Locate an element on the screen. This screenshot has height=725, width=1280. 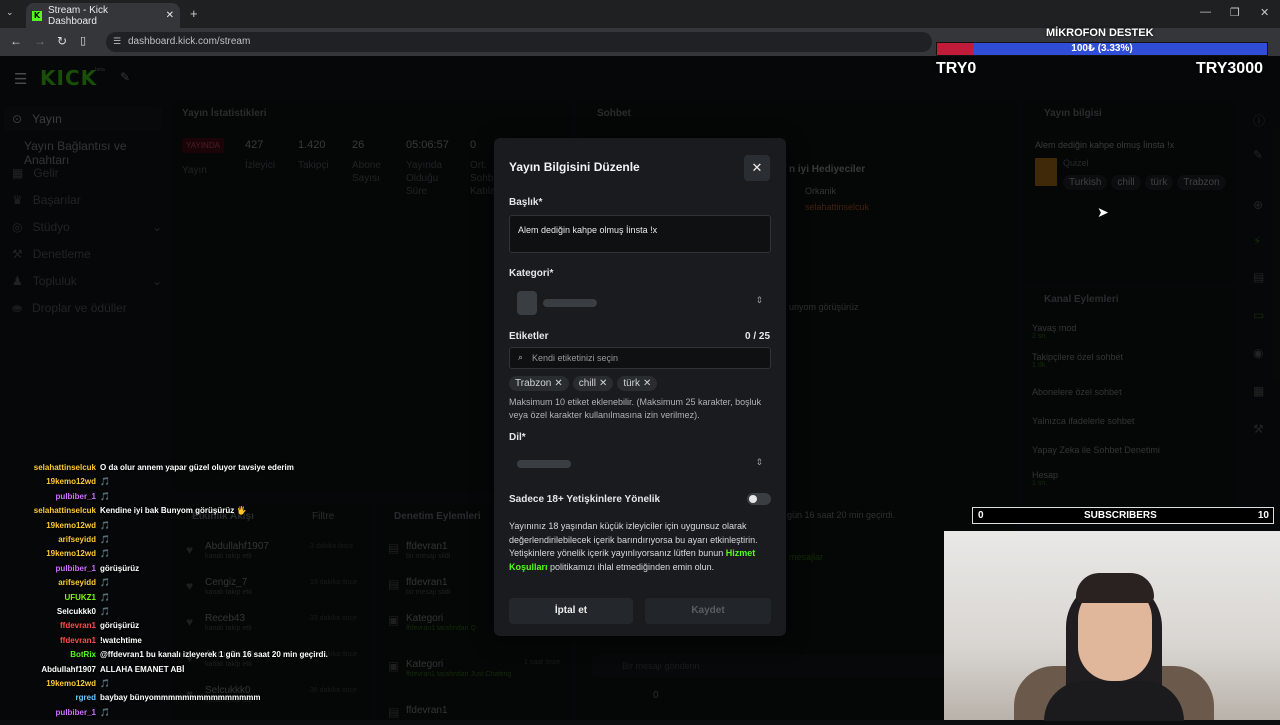
chat-message: Kendine iyi bak Bunyom görüşürüz 🖐 is located at coordinates (173, 511).